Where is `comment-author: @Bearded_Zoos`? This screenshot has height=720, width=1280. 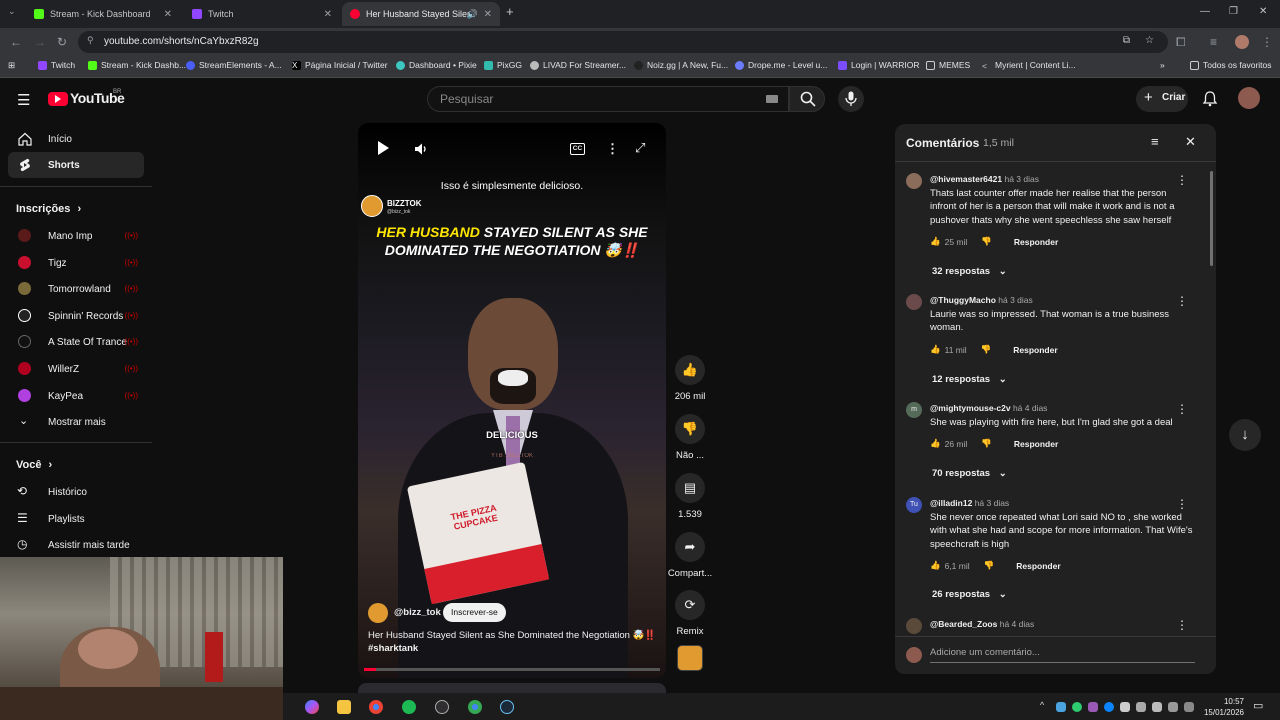
comment-author: @Bearded_Zoos is located at coordinates (963, 624).